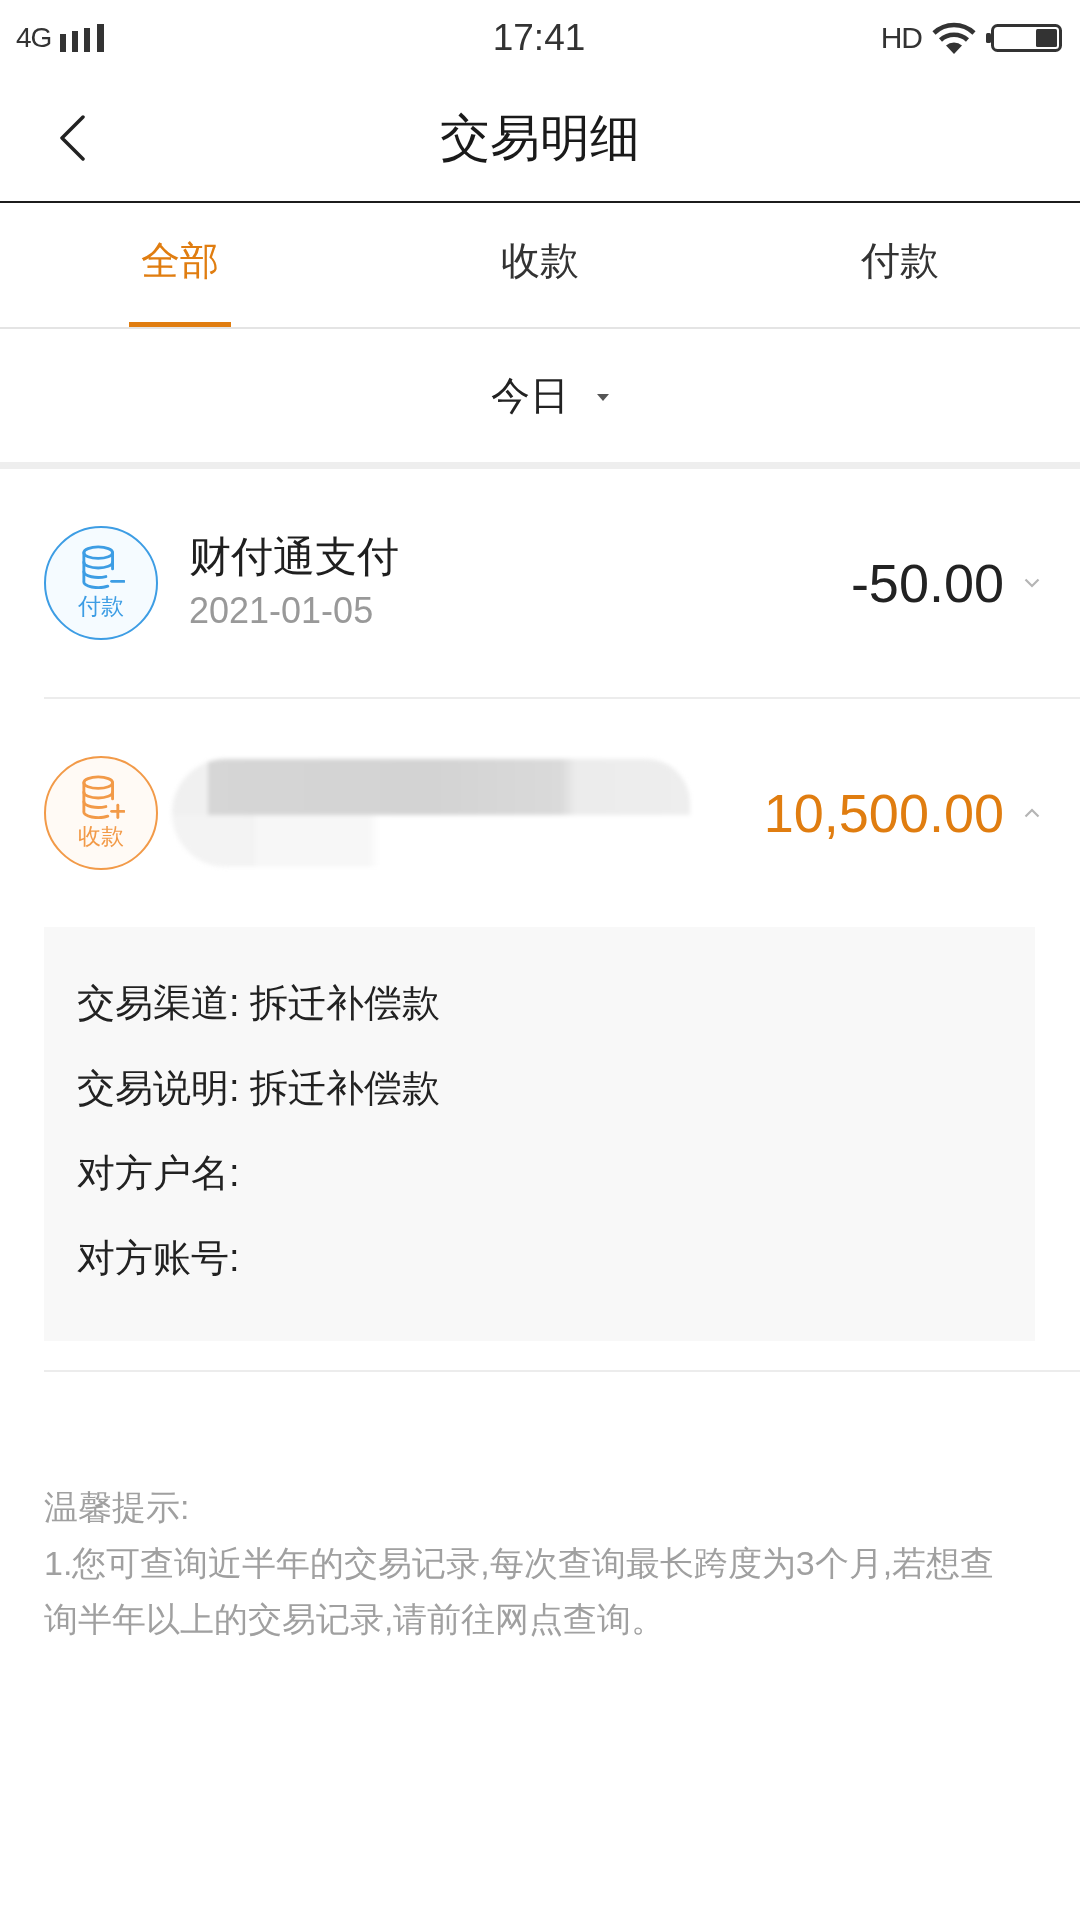 This screenshot has width=1080, height=1920. Describe the element at coordinates (158, 1258) in the screenshot. I see `detail-label: 对方账号:` at that location.